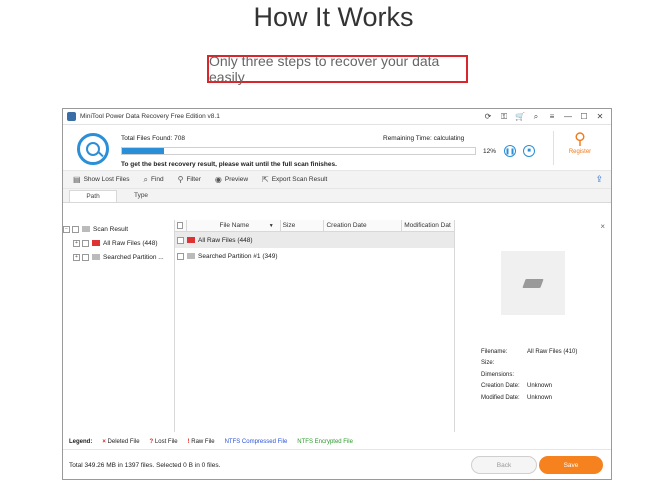 This screenshot has height=491, width=667. What do you see at coordinates (153, 138) in the screenshot?
I see `total-files-found: Total Files Found: 708` at bounding box center [153, 138].